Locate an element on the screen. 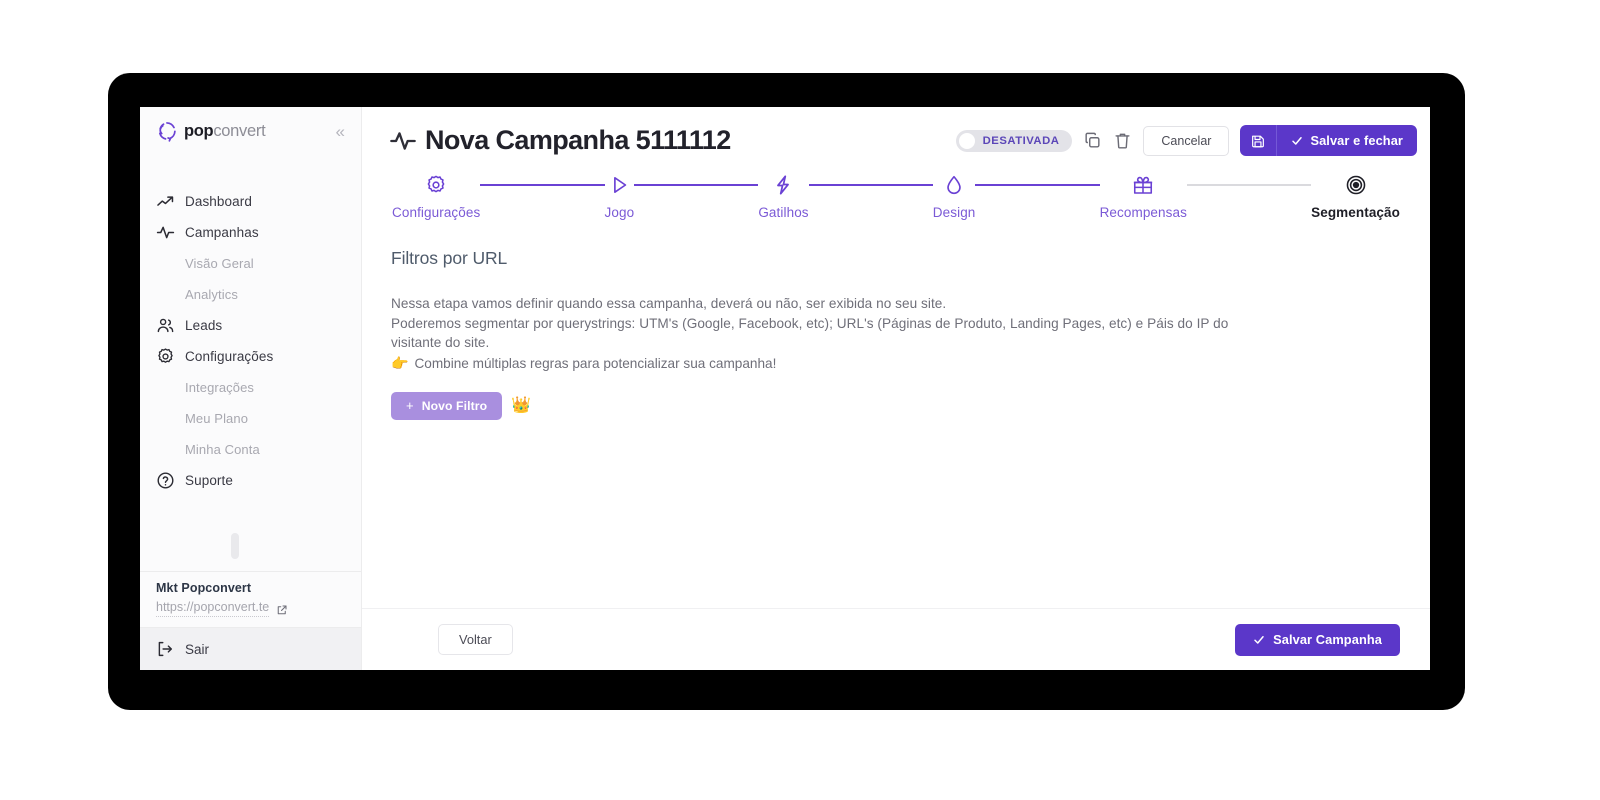 The image size is (1600, 800). step-jogo: Jogo is located at coordinates (620, 196).